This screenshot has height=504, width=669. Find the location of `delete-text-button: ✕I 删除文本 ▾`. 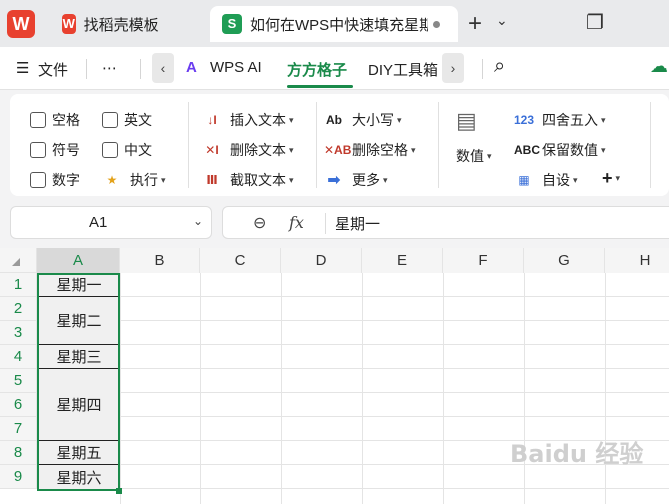

delete-text-button: ✕I 删除文本 ▾ is located at coordinates (248, 150).